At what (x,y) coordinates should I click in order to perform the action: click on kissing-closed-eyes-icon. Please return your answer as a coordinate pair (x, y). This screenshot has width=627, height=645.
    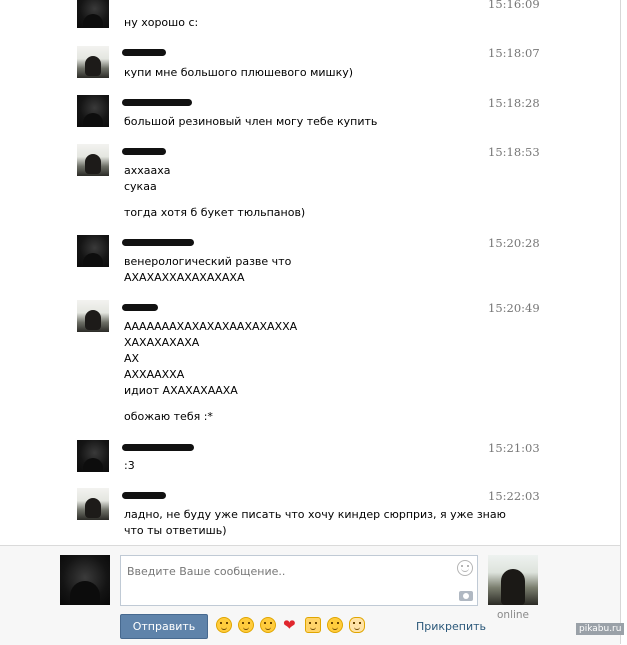
    Looking at the image, I should click on (268, 625).